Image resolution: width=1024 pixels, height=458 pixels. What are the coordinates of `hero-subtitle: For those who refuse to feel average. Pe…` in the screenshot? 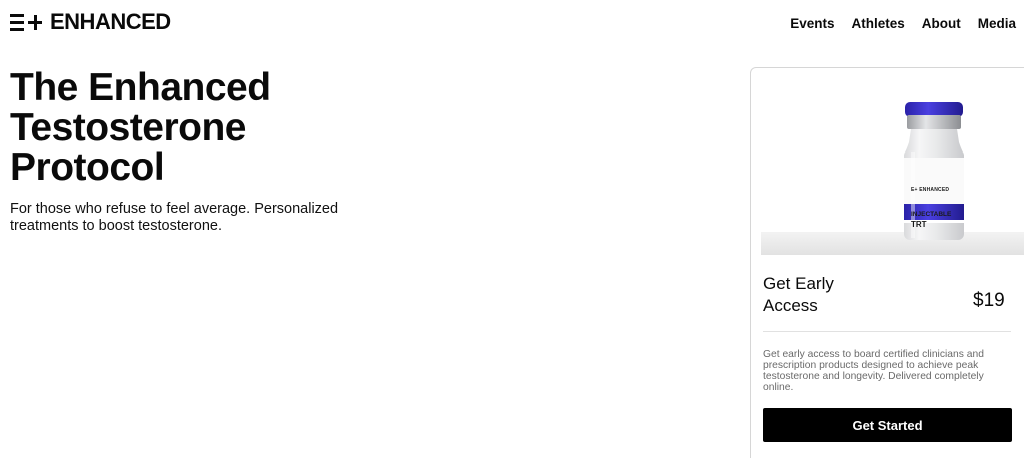 It's located at (174, 217).